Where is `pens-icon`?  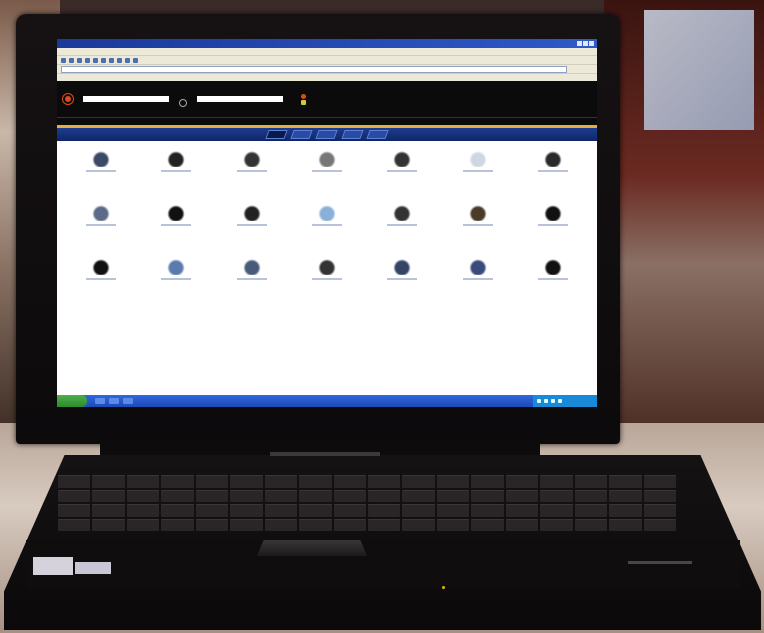 pens-icon is located at coordinates (477, 213).